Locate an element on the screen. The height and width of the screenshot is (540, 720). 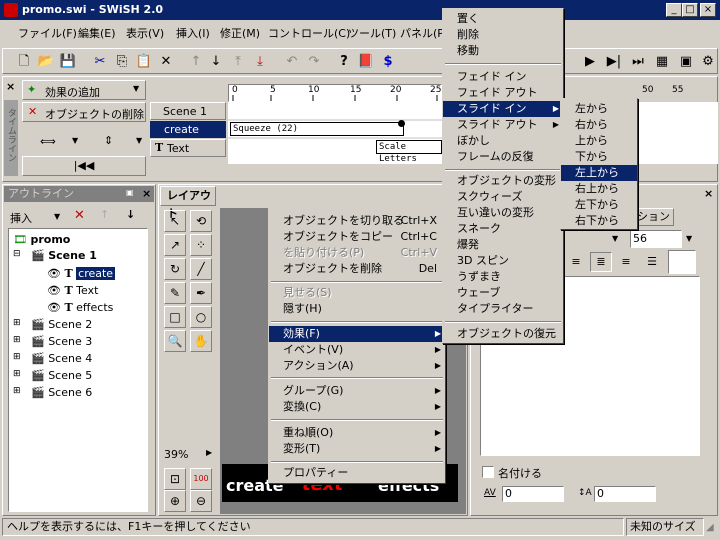
align-center-icon: ≣ is located at coordinates (601, 262).